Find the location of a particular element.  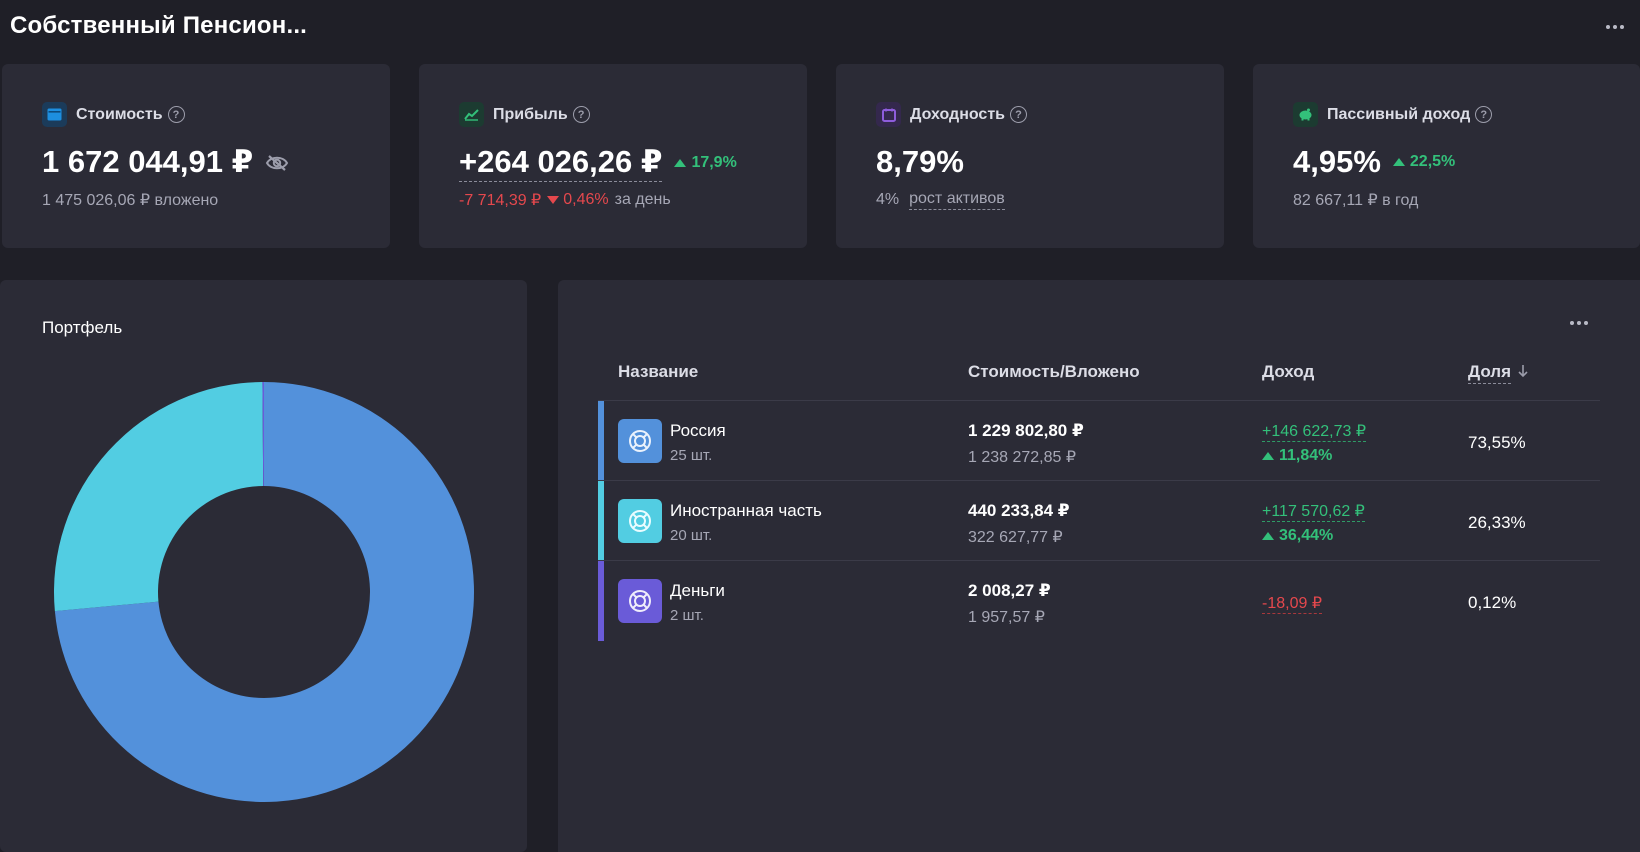

passive-card-label: Пассивный доход is located at coordinates (1399, 114).